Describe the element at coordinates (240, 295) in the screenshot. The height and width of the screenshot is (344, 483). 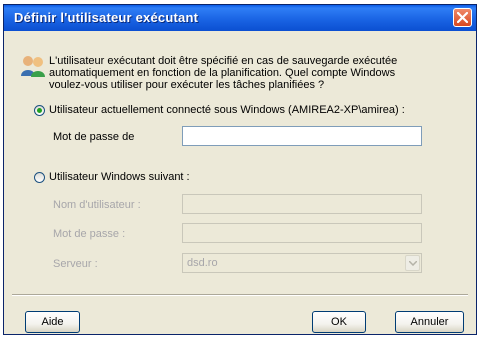
I see `separator` at that location.